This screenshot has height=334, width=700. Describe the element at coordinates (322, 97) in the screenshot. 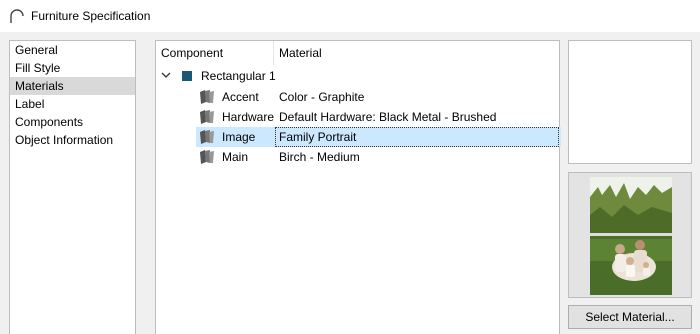

I see `material-name: Color - Graphite` at that location.